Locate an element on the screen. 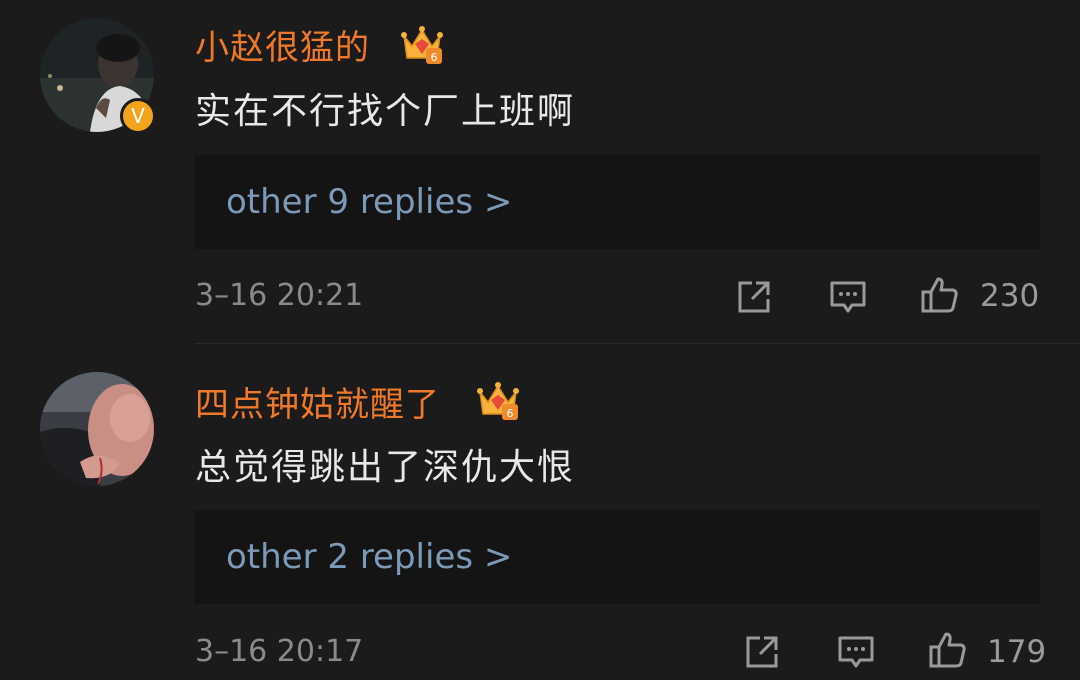 Image resolution: width=1080 pixels, height=680 pixels. timestamp: 3–16 20:21 is located at coordinates (279, 295).